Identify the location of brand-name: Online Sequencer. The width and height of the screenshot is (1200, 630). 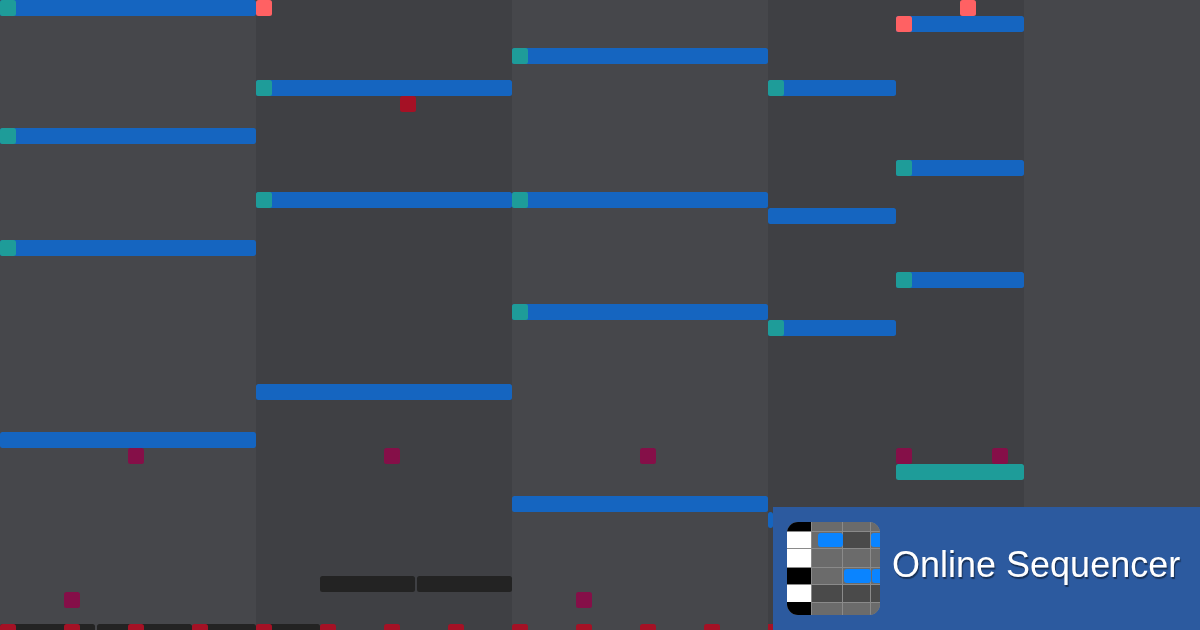
(1036, 565).